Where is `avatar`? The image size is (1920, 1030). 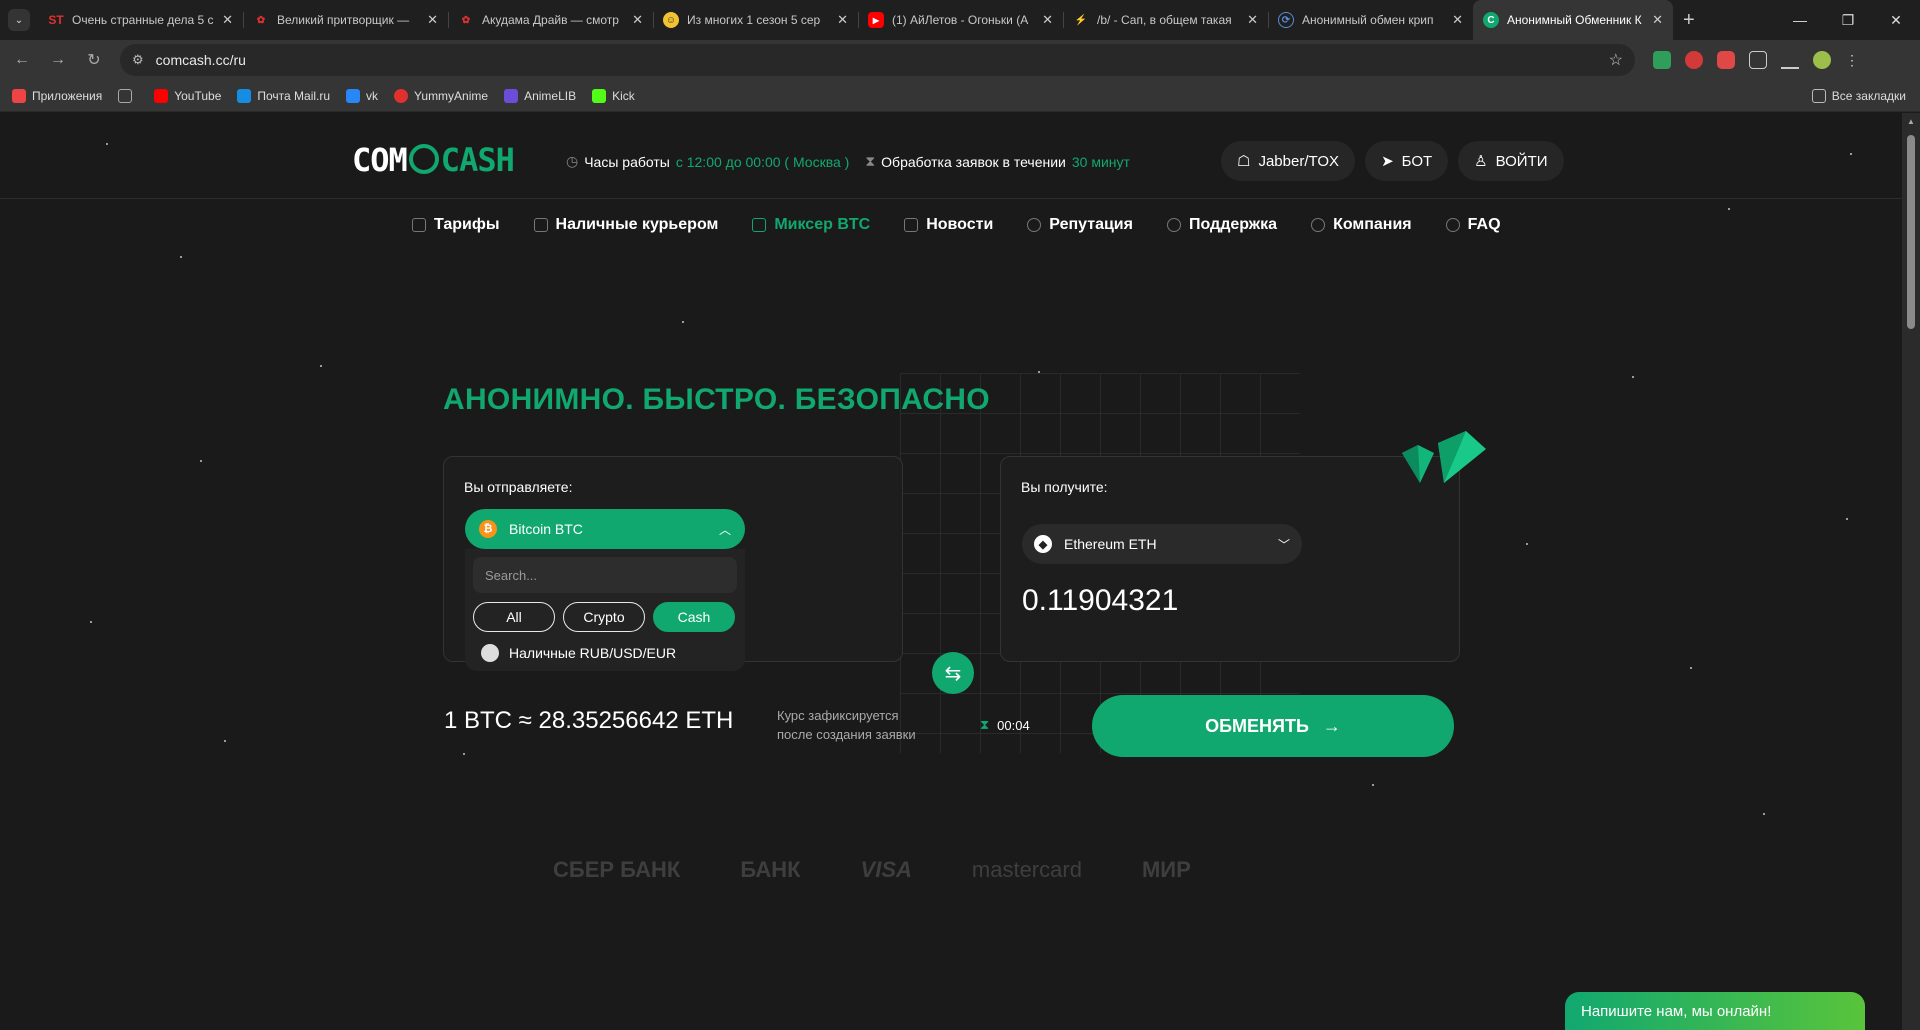
avatar is located at coordinates (1822, 60).